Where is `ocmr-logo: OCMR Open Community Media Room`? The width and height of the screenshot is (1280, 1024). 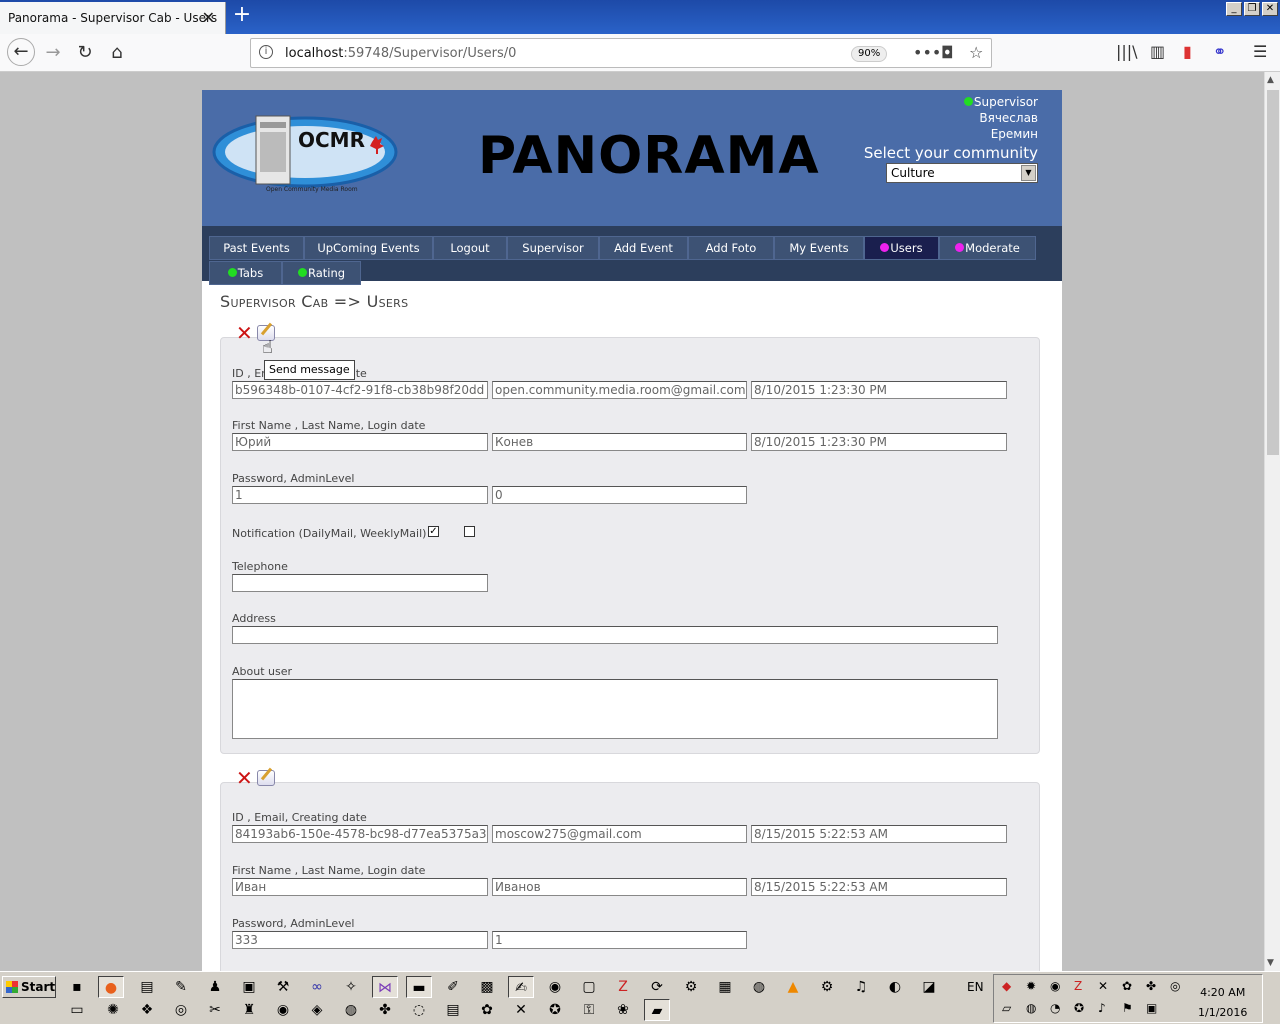
ocmr-logo: OCMR Open Community Media Room is located at coordinates (307, 155).